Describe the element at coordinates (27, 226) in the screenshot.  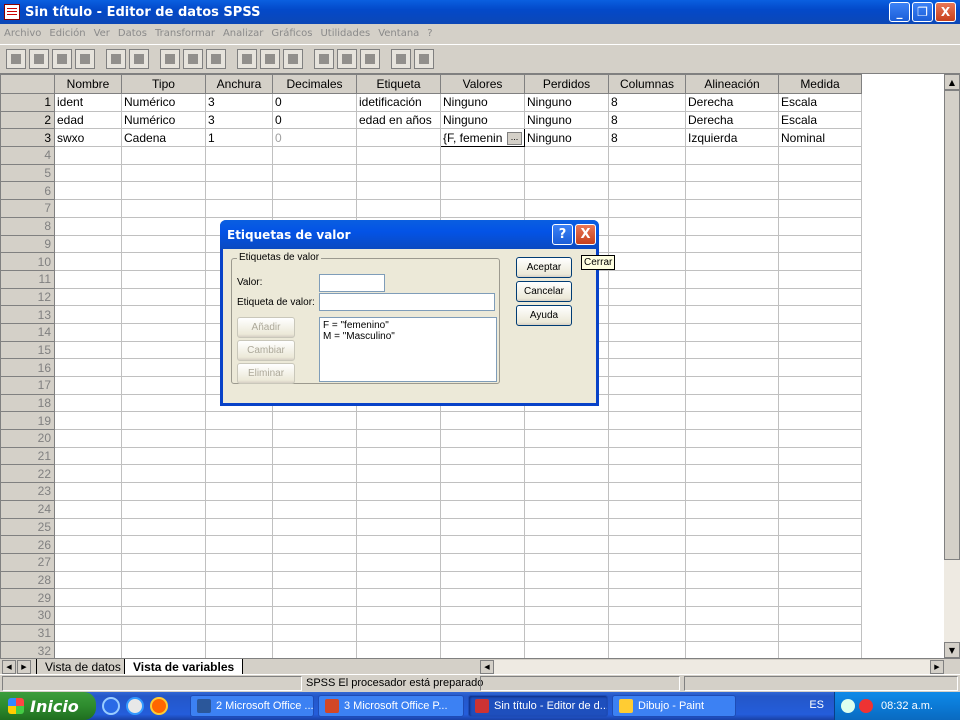
I see `row-number: 8` at that location.